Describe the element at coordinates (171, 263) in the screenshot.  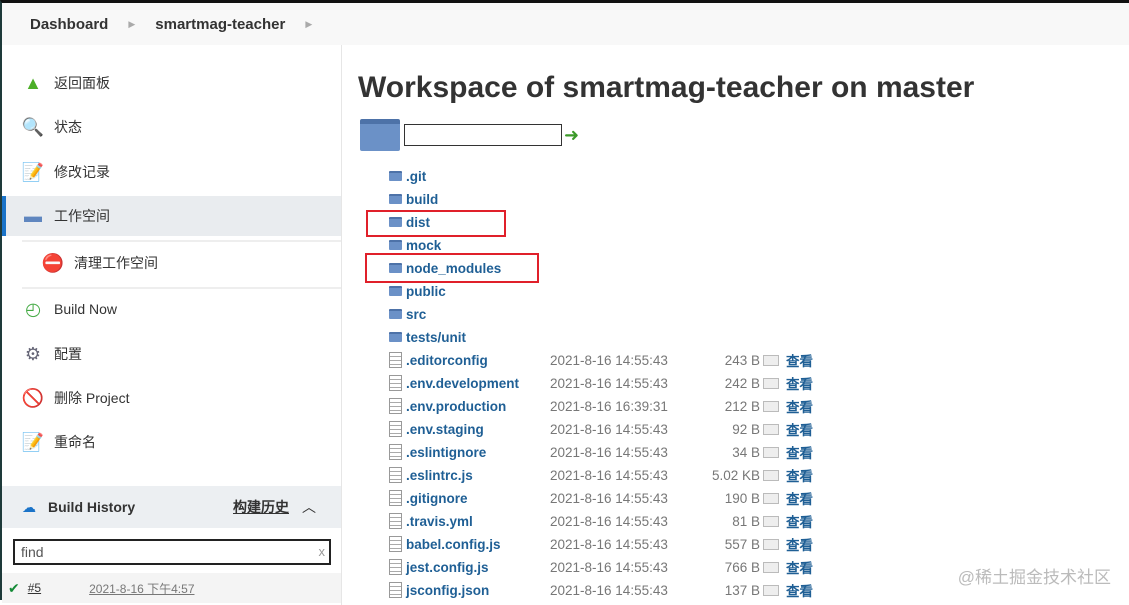
I see `sidebar-item-4: ⛔ 清理工作空间` at that location.